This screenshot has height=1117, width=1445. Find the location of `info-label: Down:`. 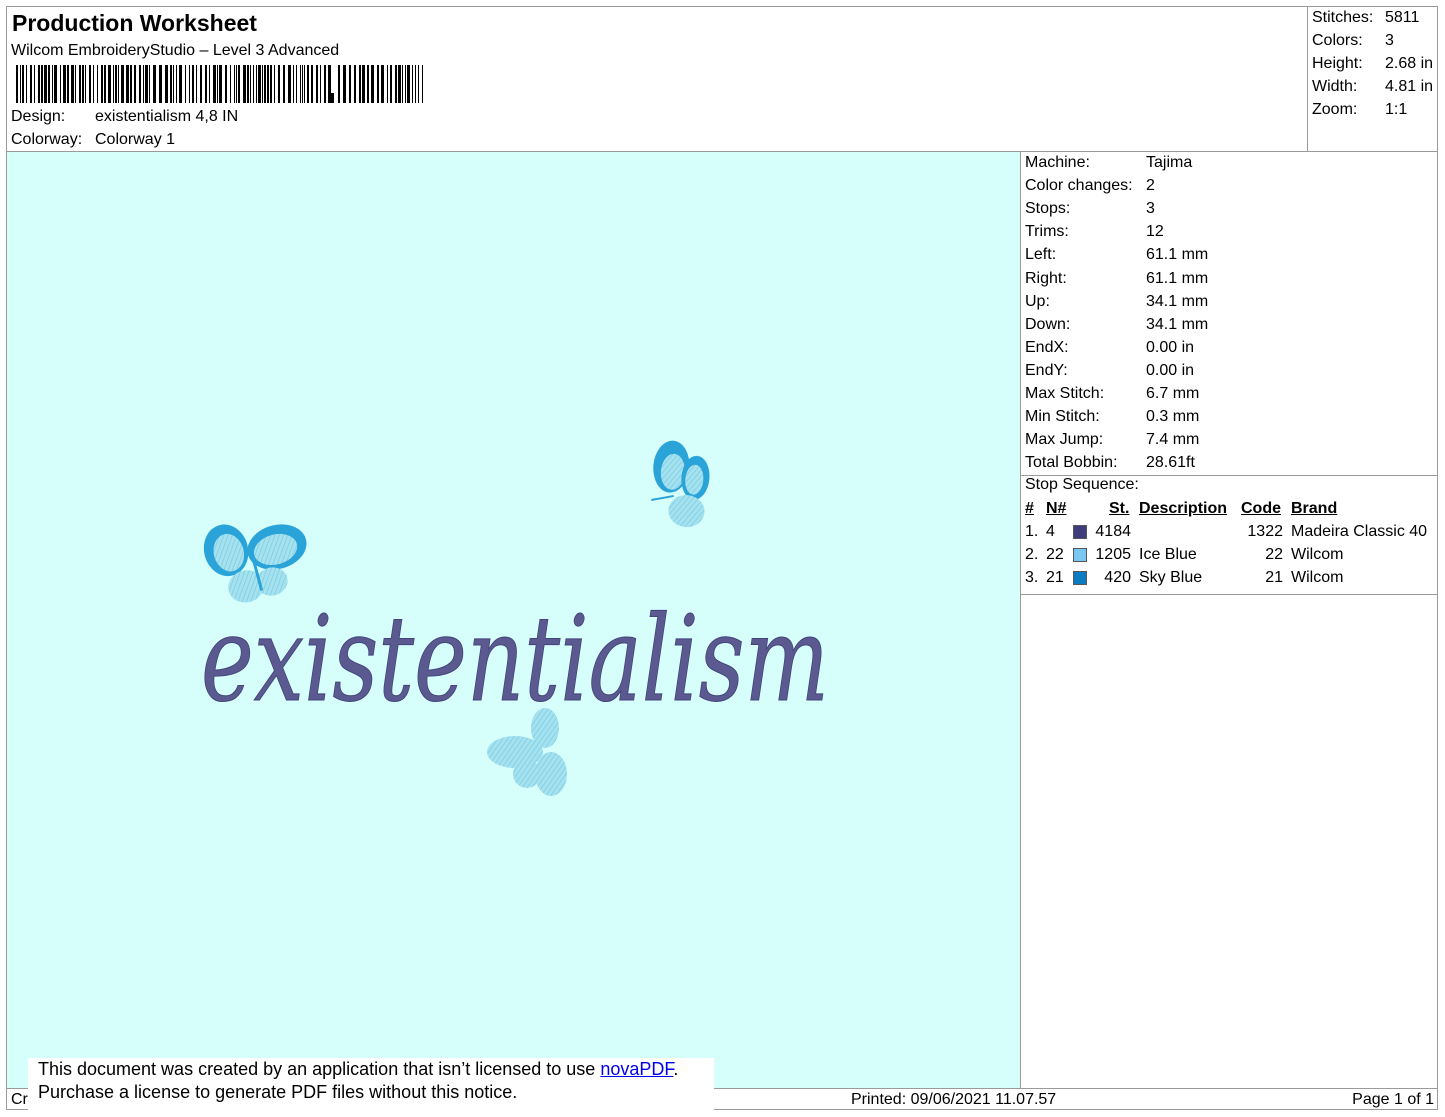

info-label: Down: is located at coordinates (1048, 324).